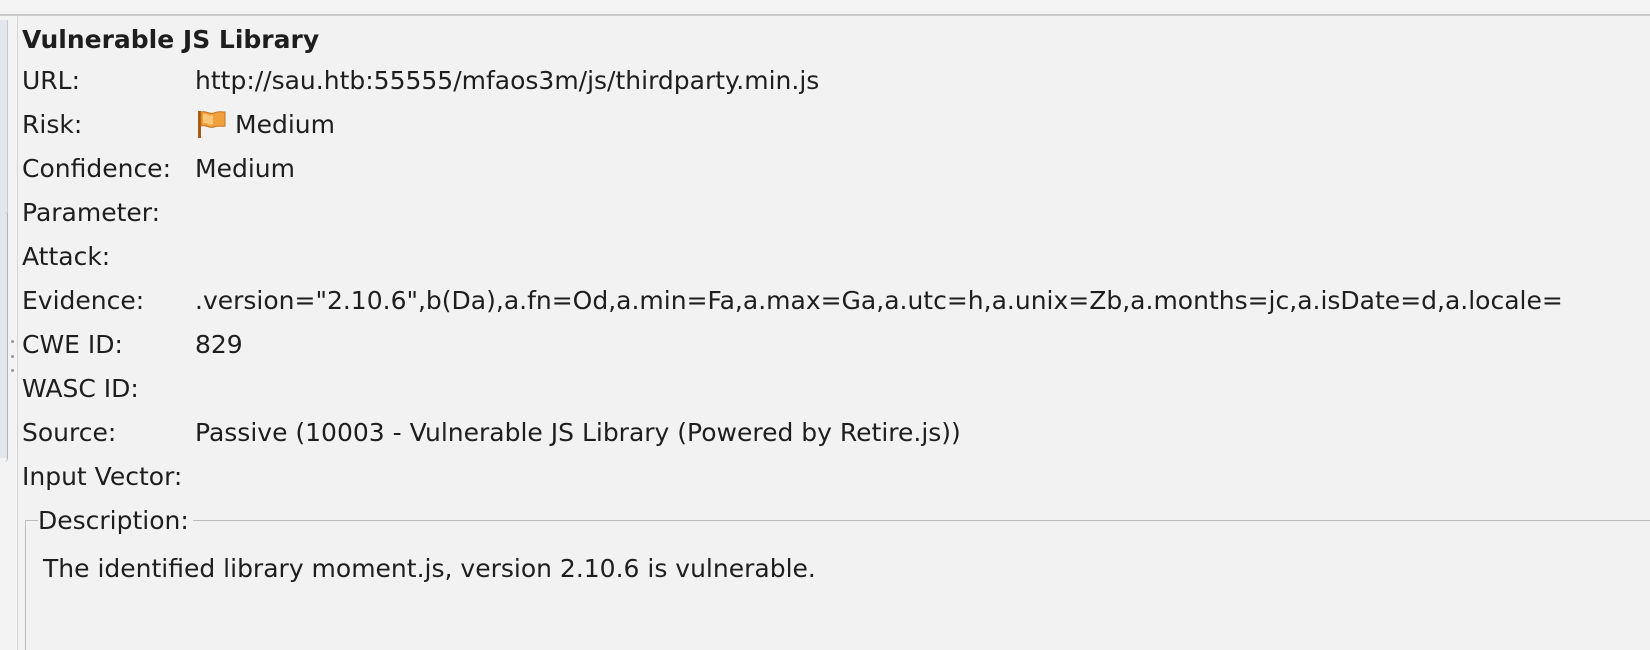 The width and height of the screenshot is (1650, 650). What do you see at coordinates (80, 388) in the screenshot?
I see `wasc-id-label: WASC ID:` at bounding box center [80, 388].